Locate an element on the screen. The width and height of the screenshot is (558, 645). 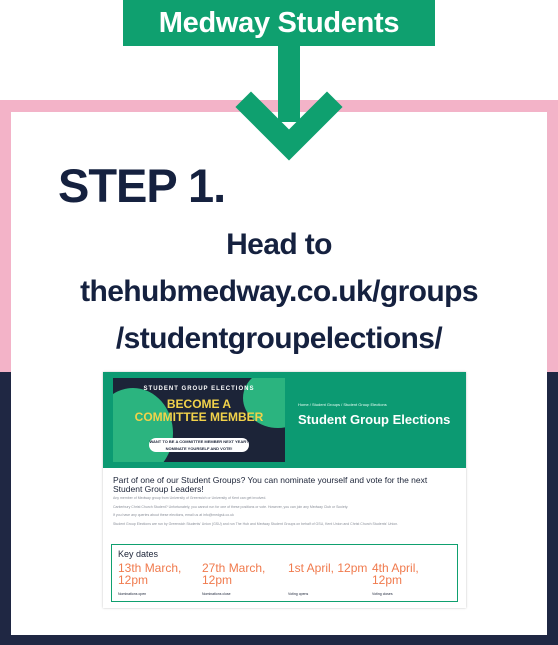
key-date: 27th March, 12pm is located at coordinates (234, 574).